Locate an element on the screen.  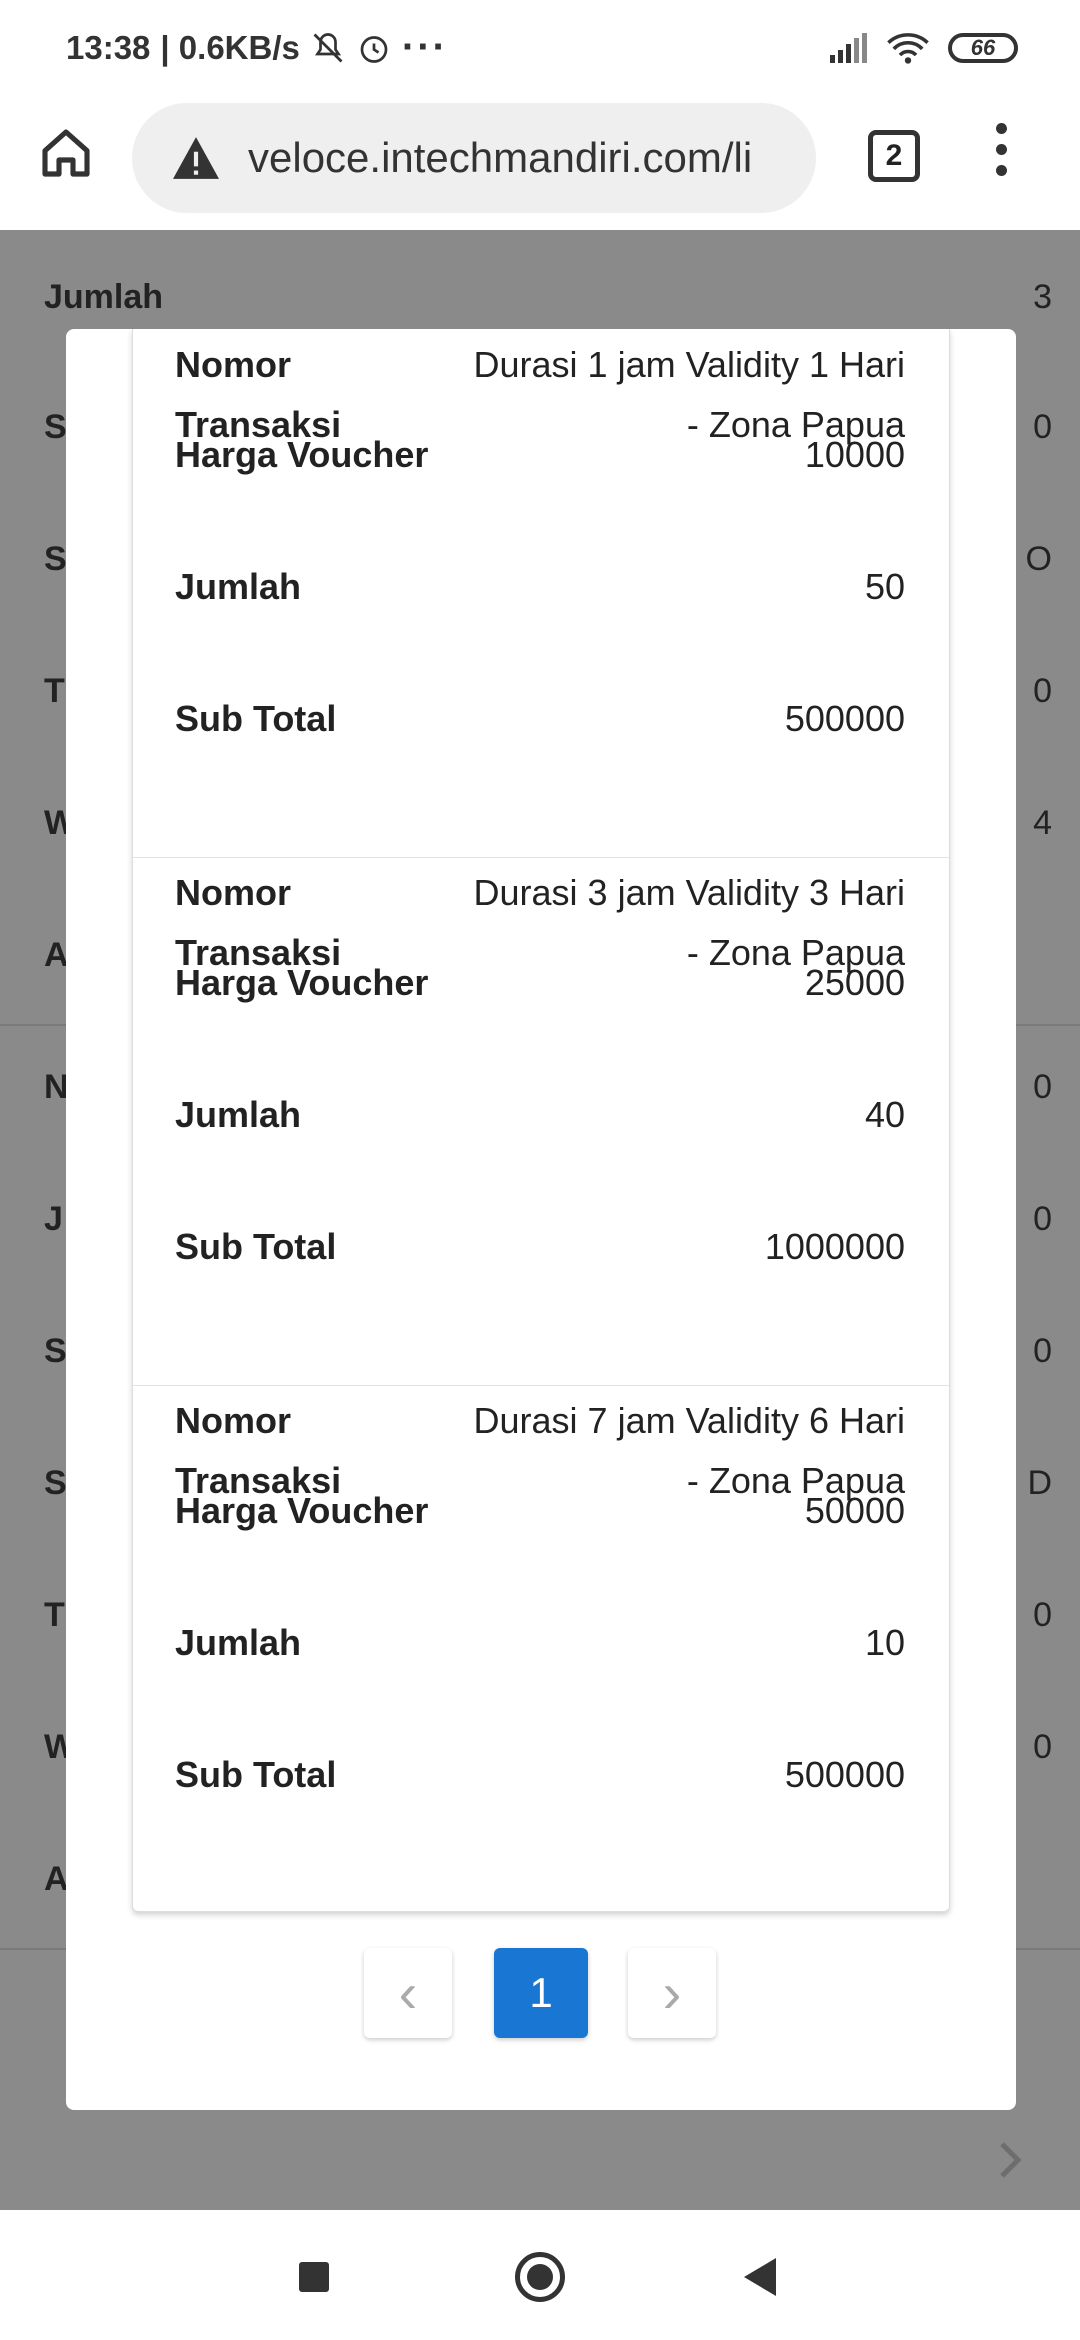
next-page-button: › is located at coordinates (672, 1993).